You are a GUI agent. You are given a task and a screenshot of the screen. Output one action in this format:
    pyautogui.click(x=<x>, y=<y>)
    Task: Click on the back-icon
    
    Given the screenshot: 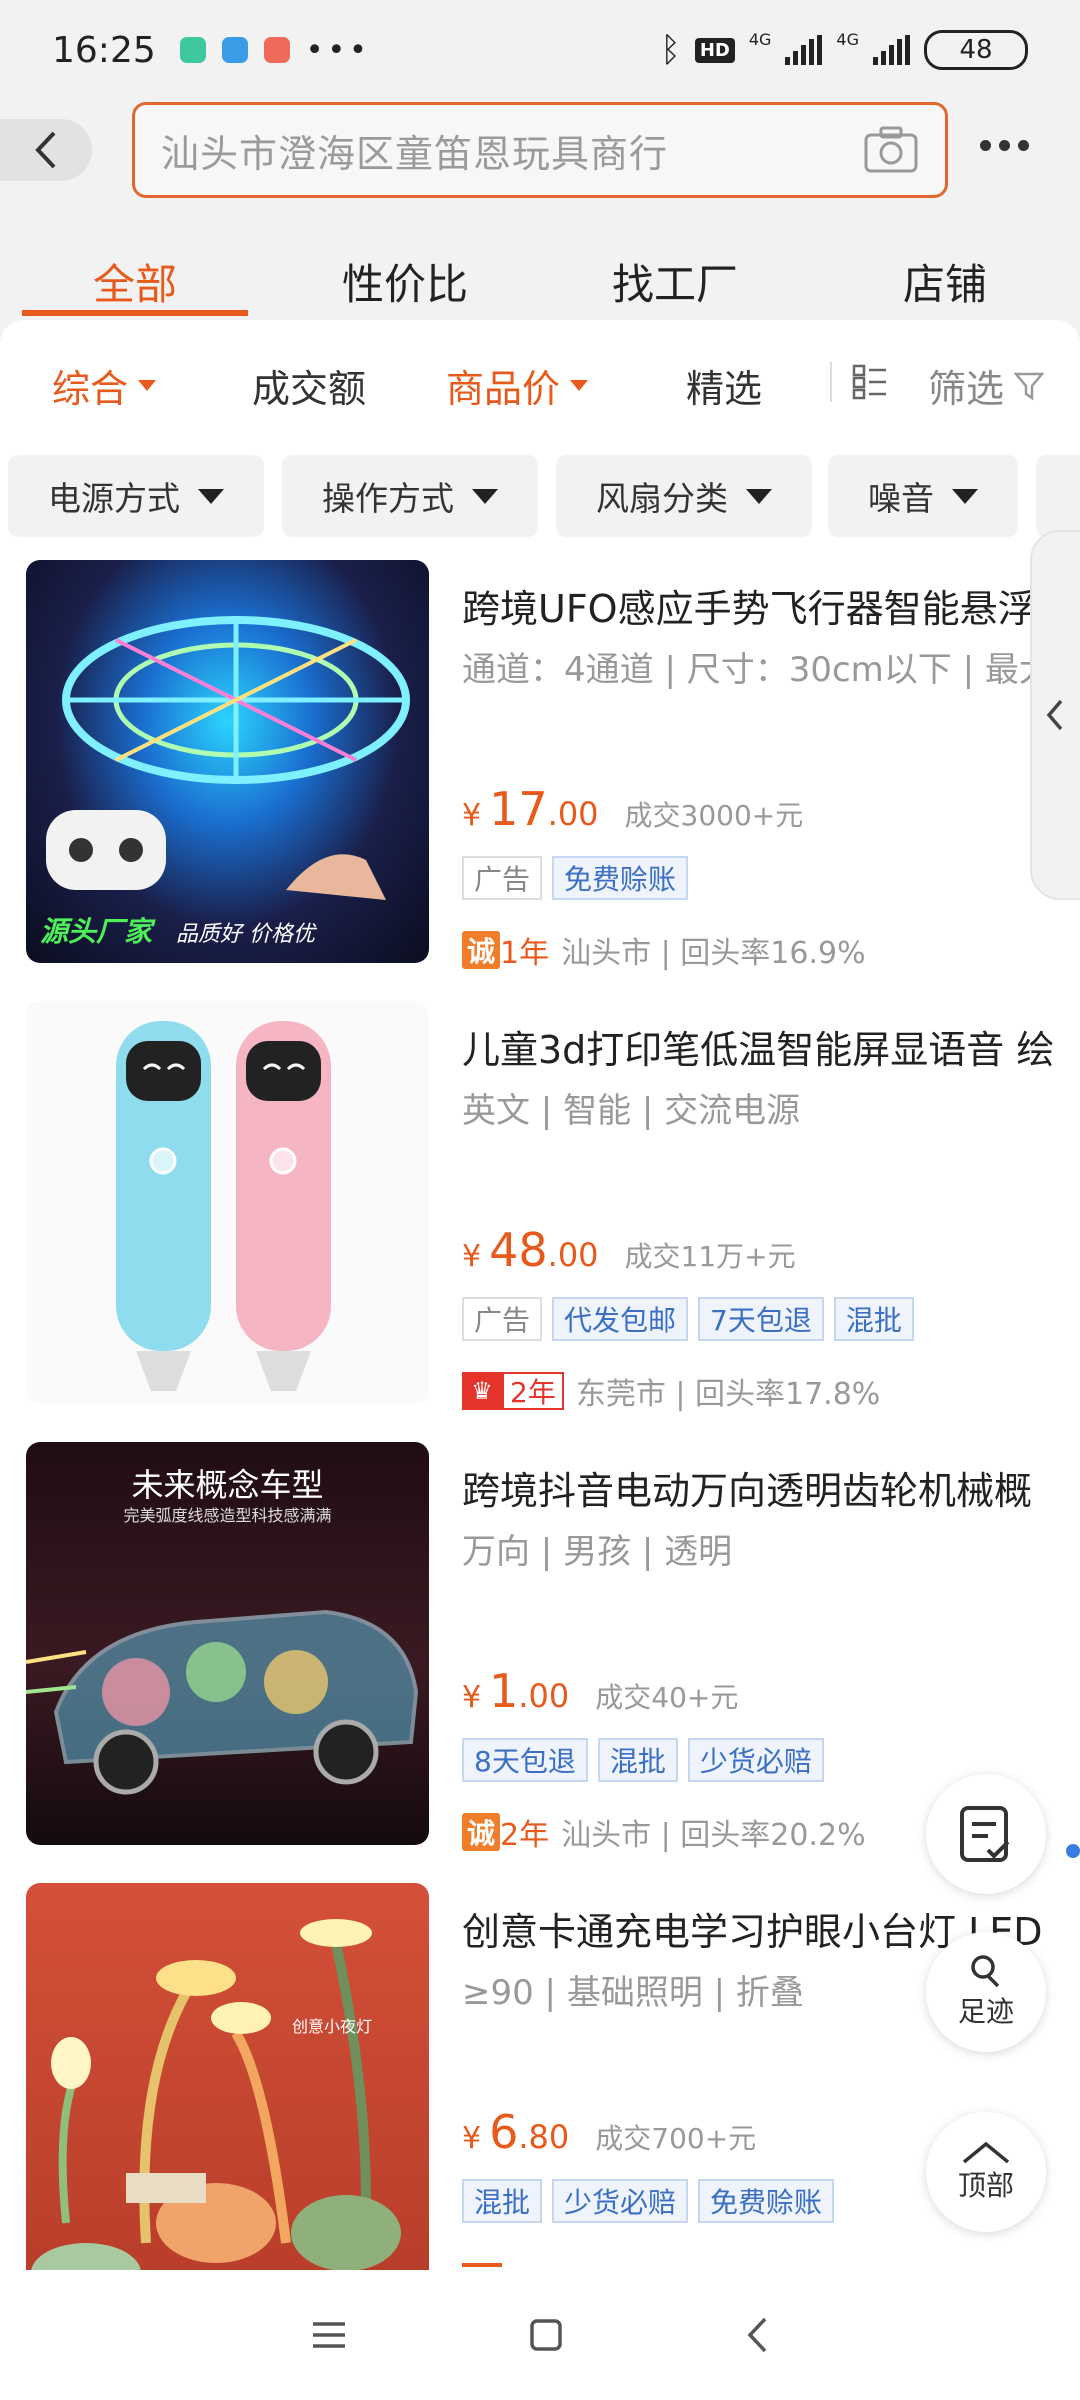 What is the action you would take?
    pyautogui.click(x=757, y=2335)
    